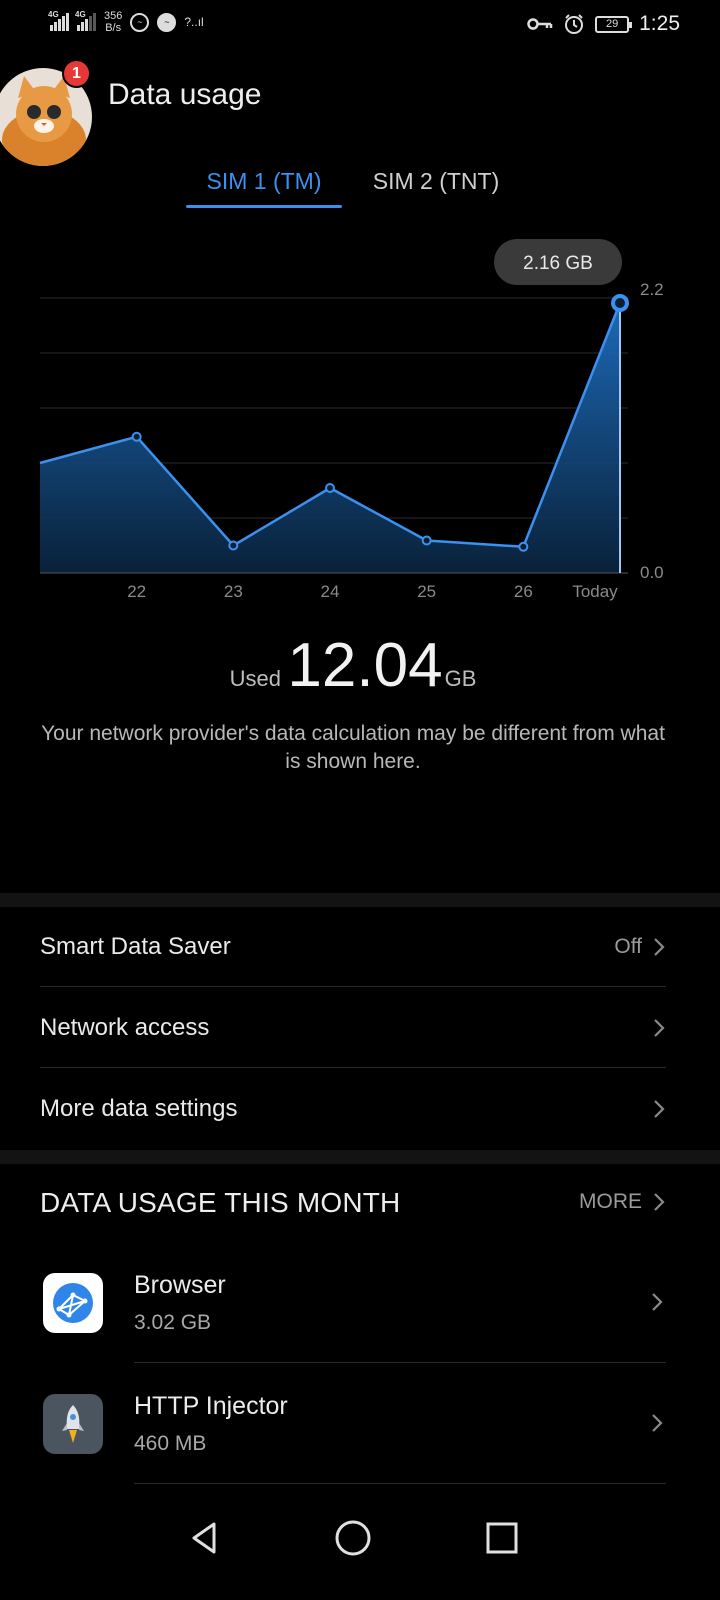  What do you see at coordinates (233, 591) in the screenshot?
I see `x-tick-label: 23` at bounding box center [233, 591].